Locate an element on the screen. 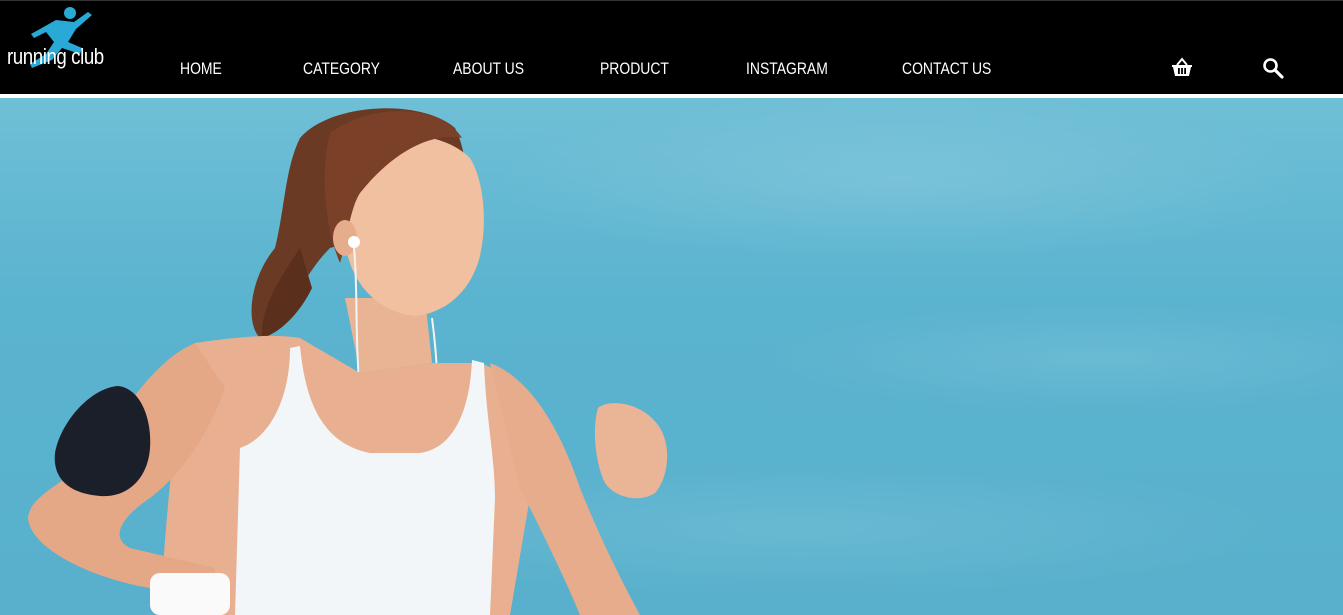 This screenshot has width=1343, height=615. search-icon is located at coordinates (1273, 68).